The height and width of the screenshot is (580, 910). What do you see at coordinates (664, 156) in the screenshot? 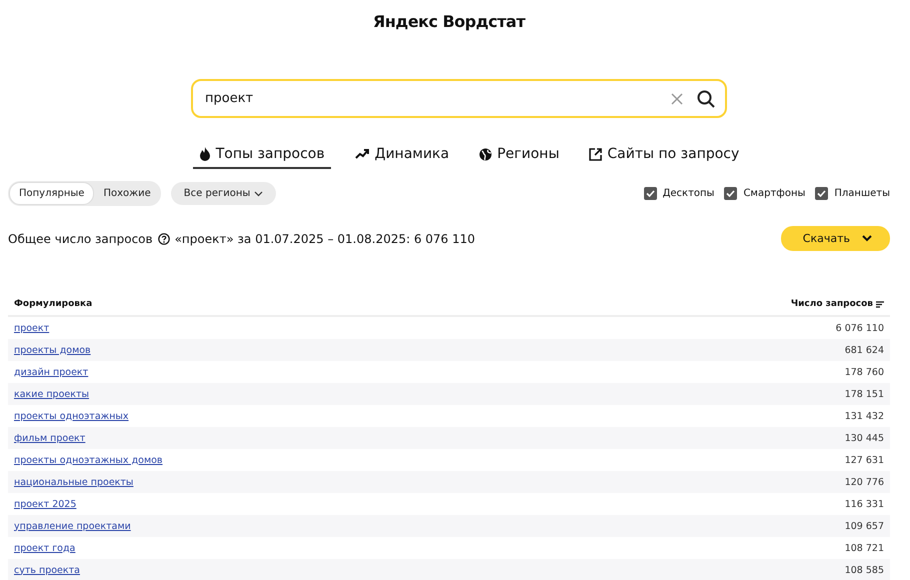
I see `tab: Сайты по запросу` at bounding box center [664, 156].